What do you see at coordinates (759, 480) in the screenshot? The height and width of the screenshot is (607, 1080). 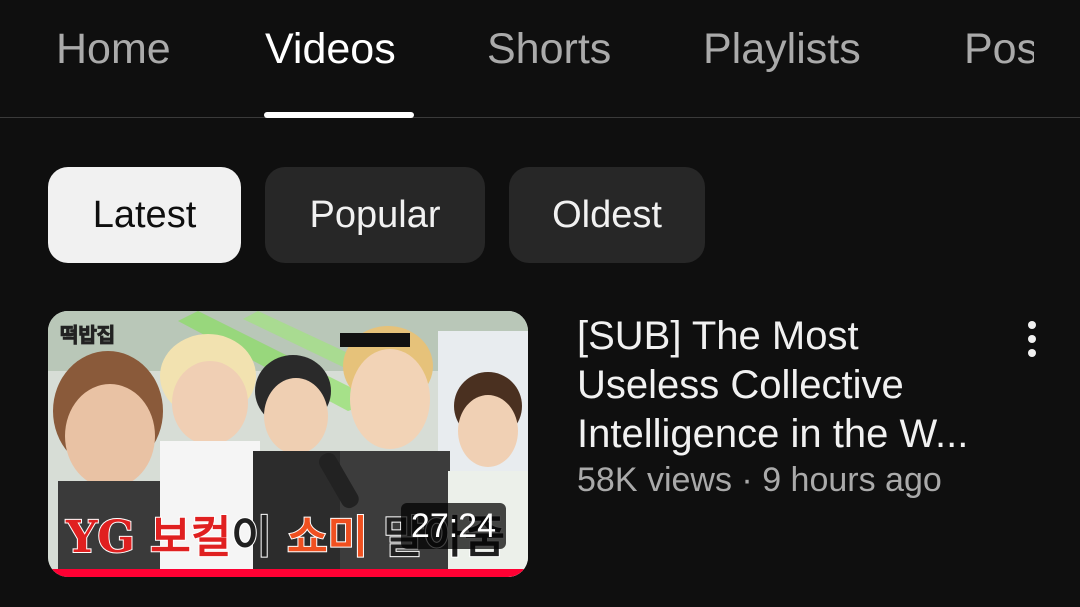 I see `video-metadata: 58K views · 9 hours ago` at bounding box center [759, 480].